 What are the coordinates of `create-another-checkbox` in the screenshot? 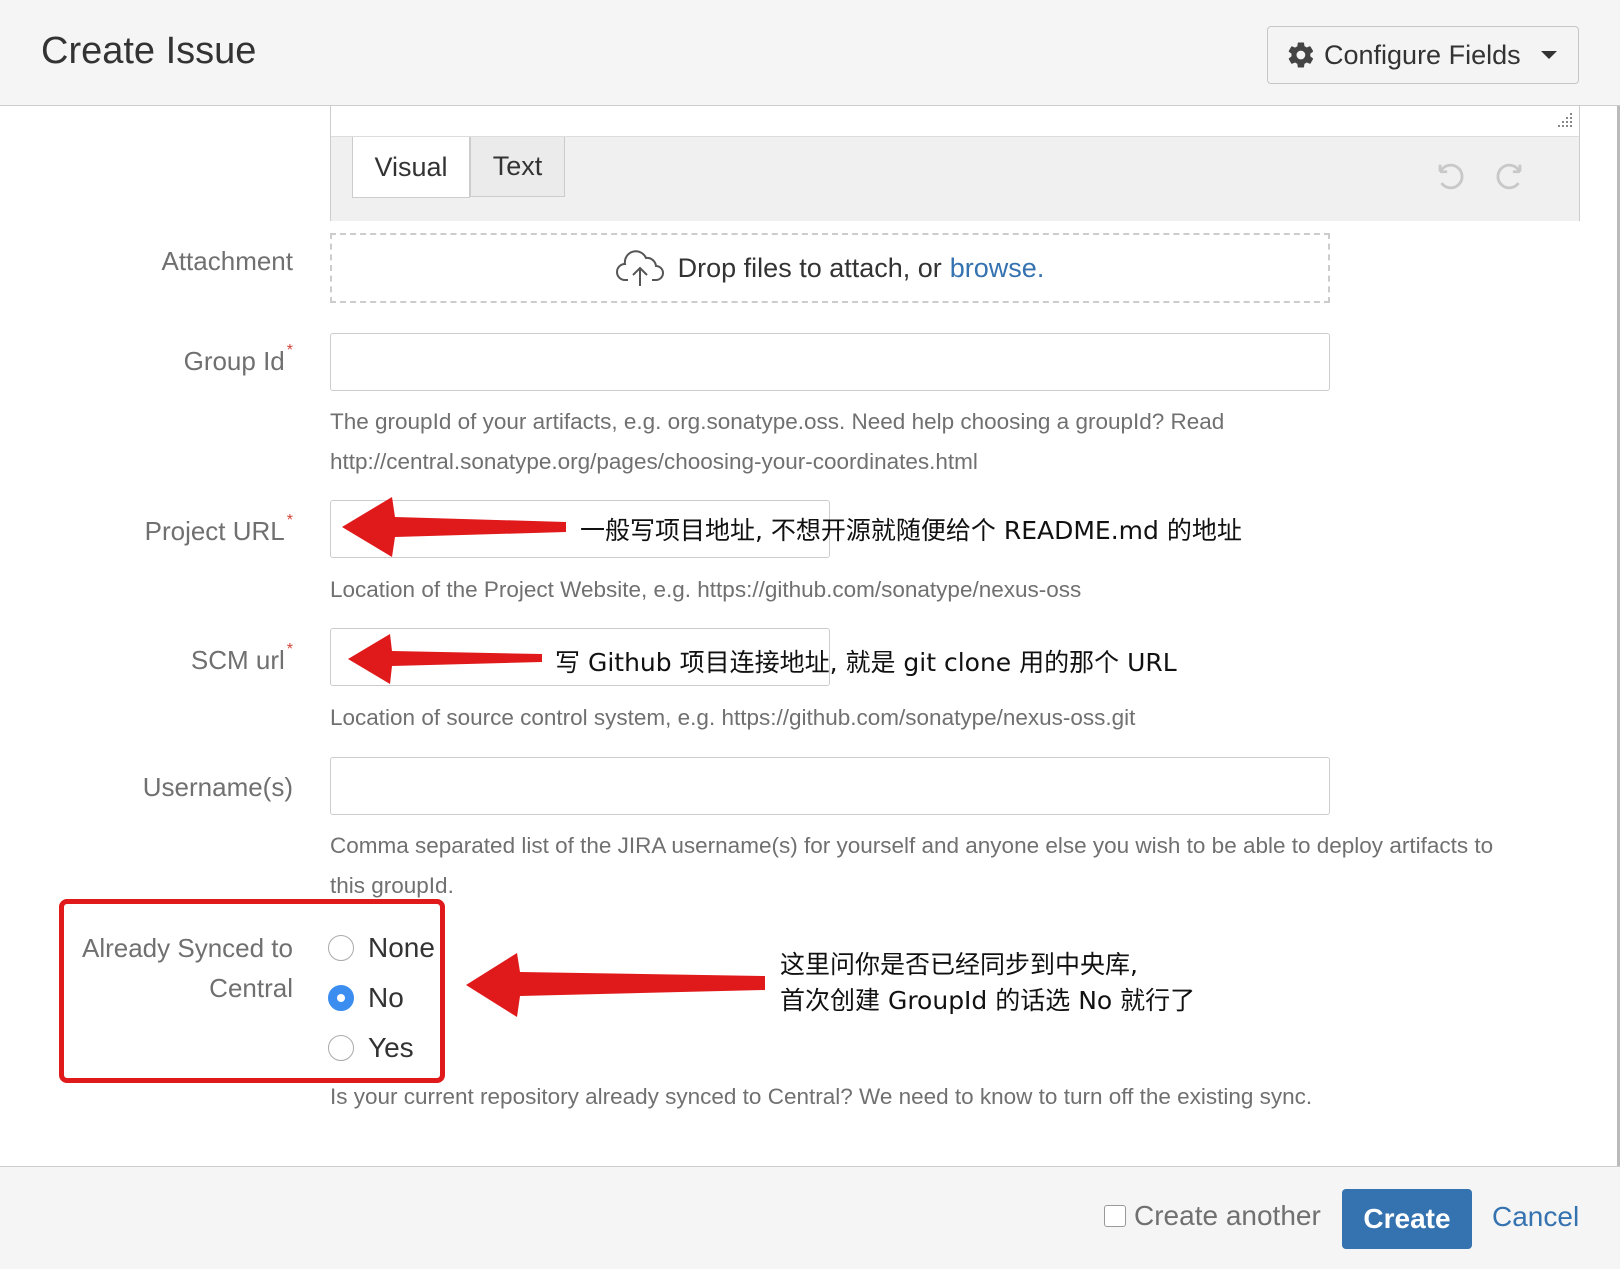 It's located at (1115, 1216).